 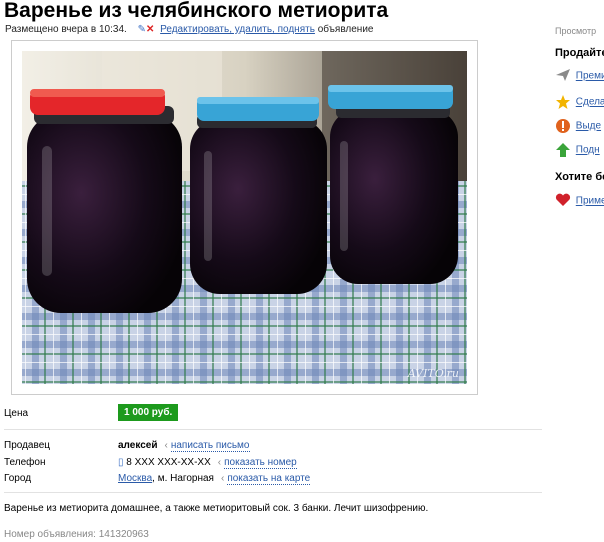 I want to click on sidebar-item-premium: Преми, so click(x=579, y=76).